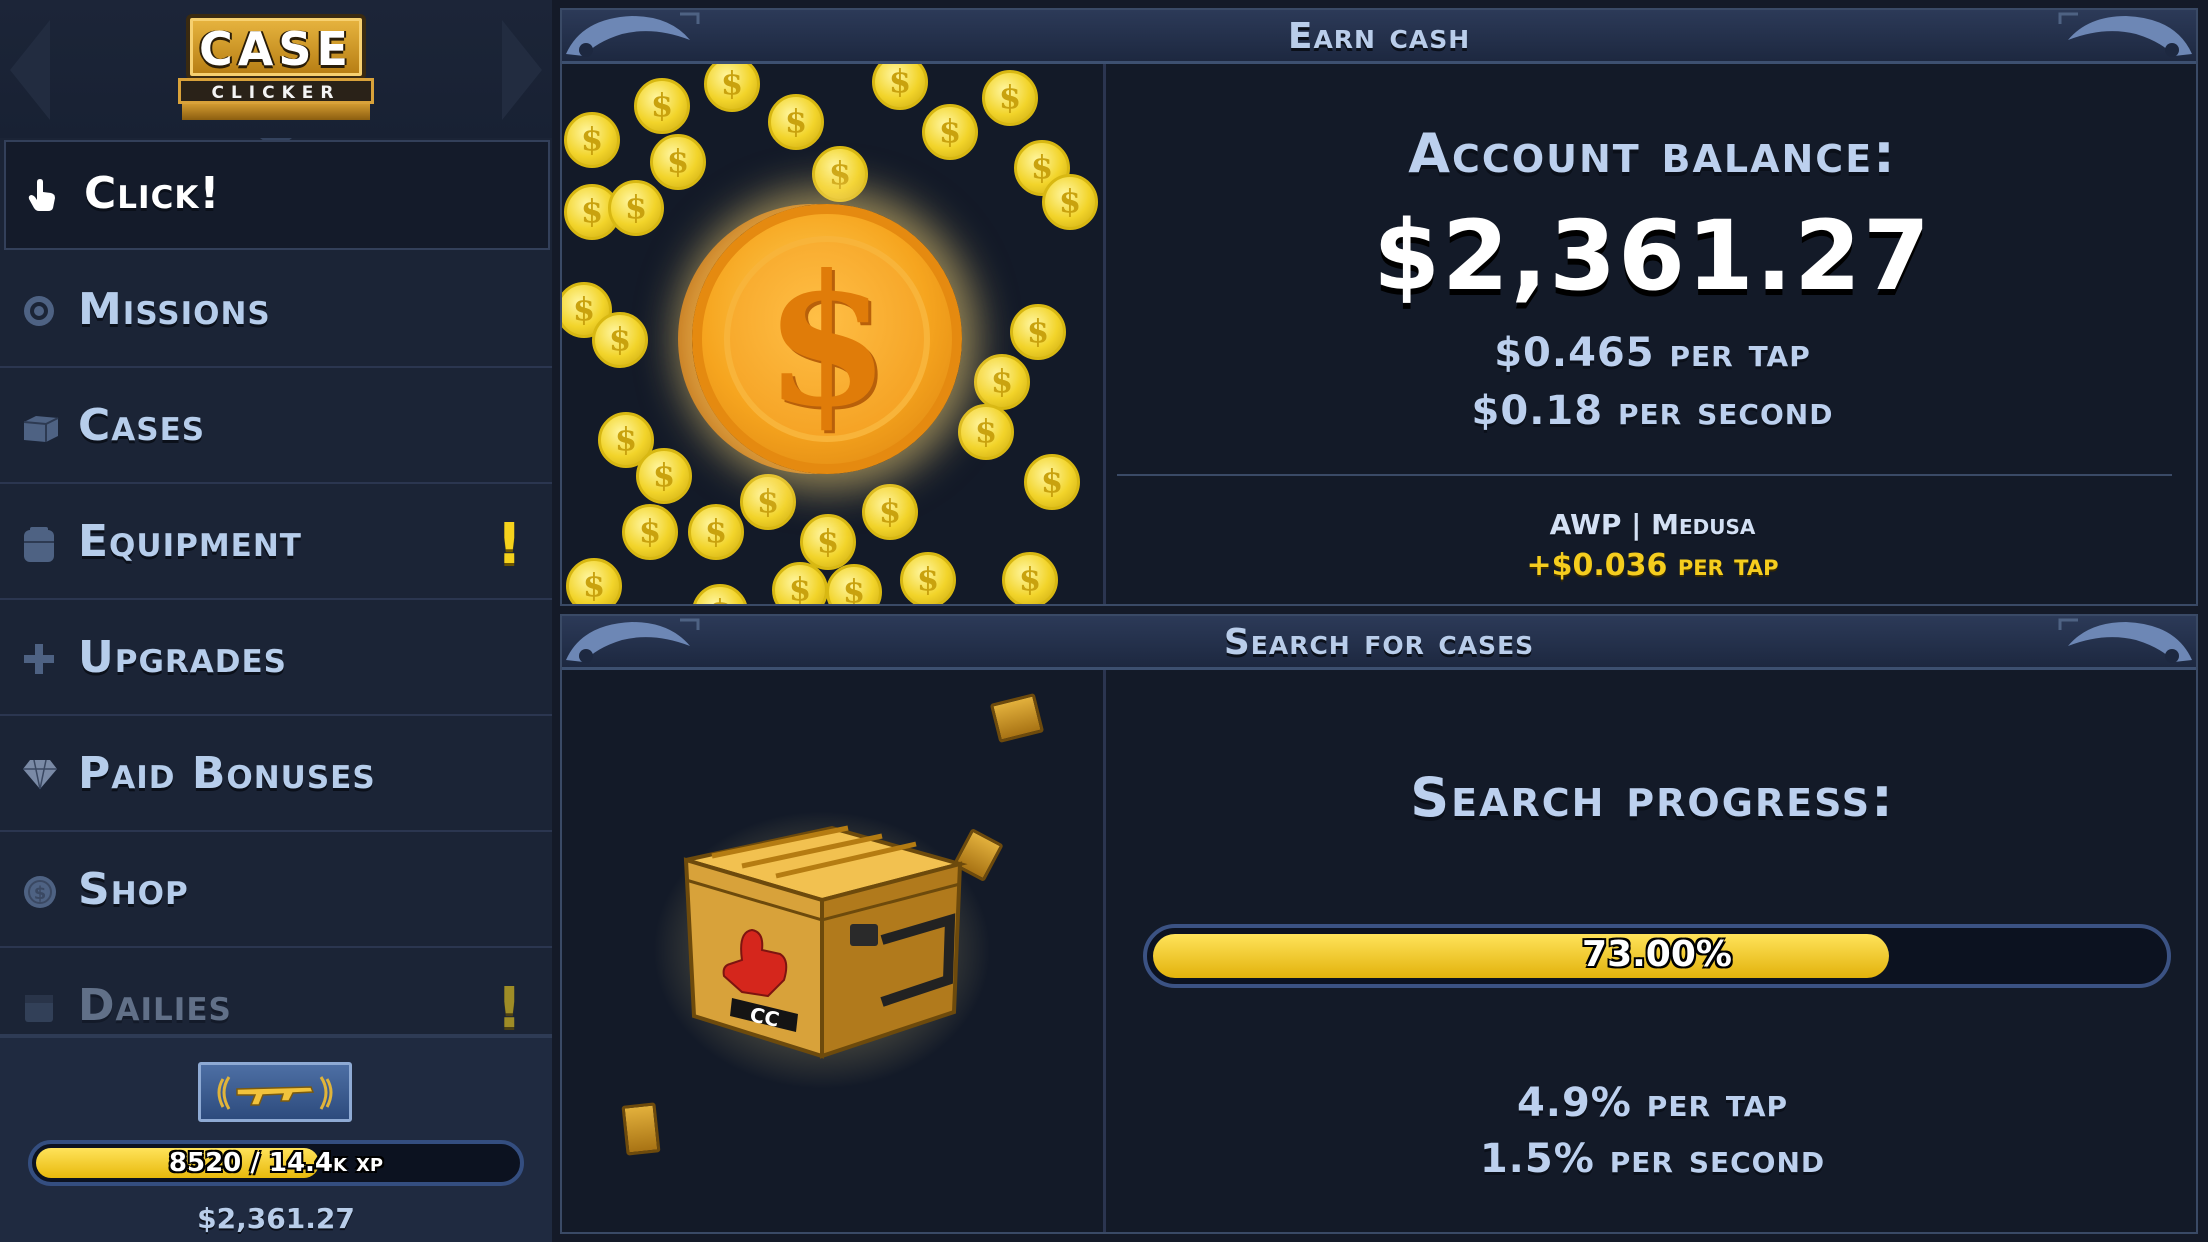 The height and width of the screenshot is (1242, 2208). I want to click on account-balance-value: $2,361.27, so click(1652, 256).